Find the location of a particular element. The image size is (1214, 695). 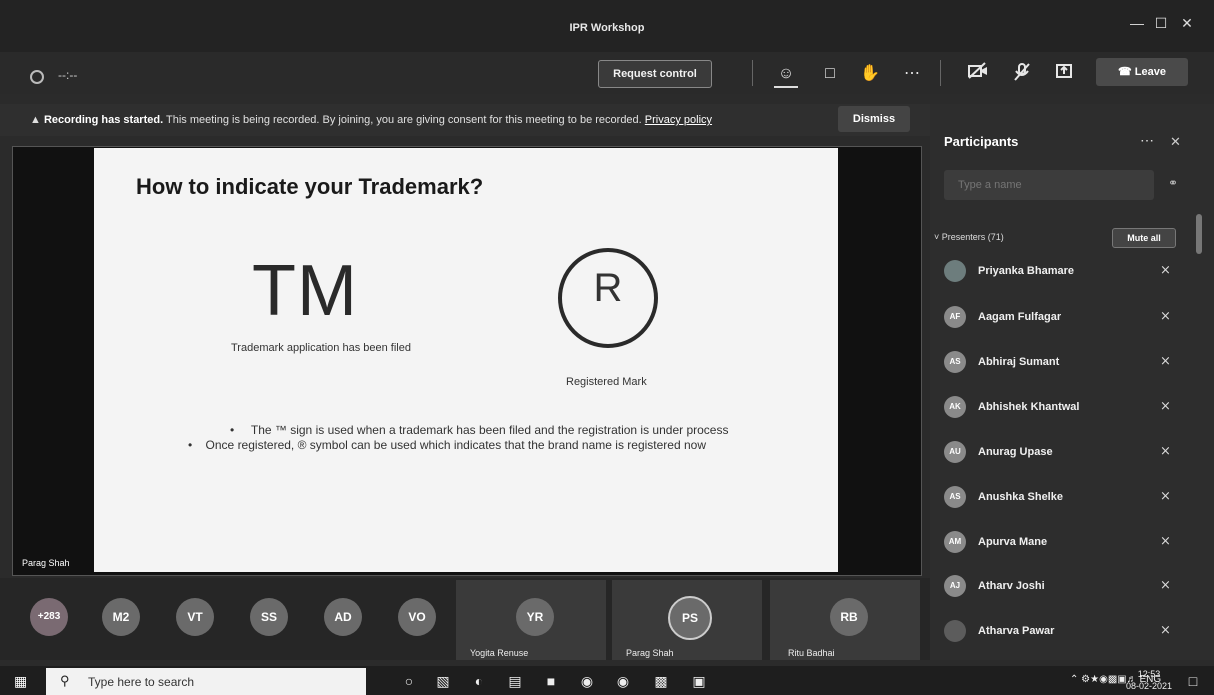

leave-button: ☎ Leave is located at coordinates (1142, 72).